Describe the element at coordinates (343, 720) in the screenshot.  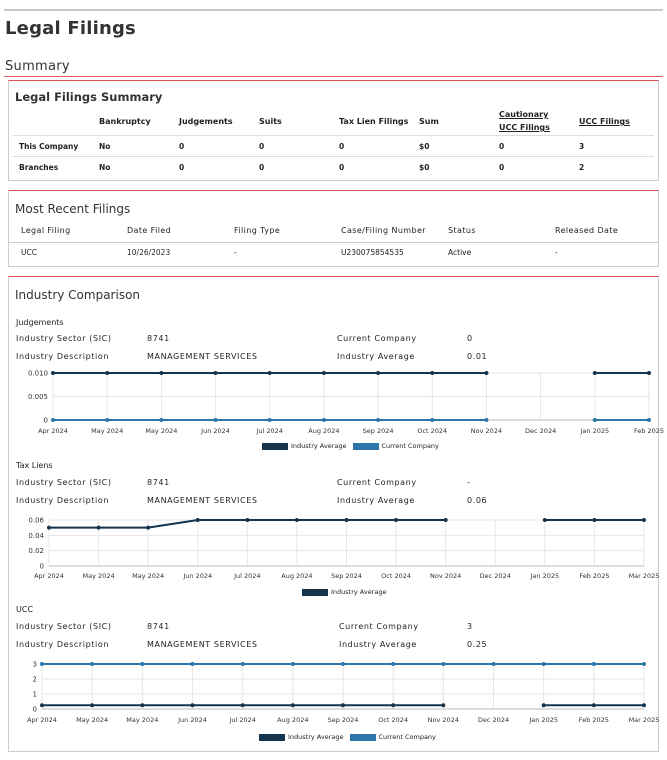
I see `x-tick-label: Sep 2024` at that location.